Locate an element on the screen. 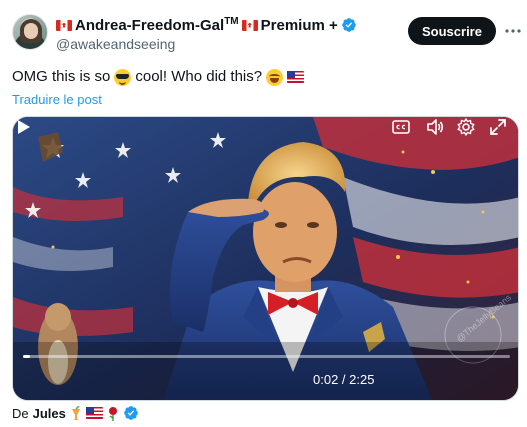 The image size is (527, 427). author-handle: @awakeandseeing is located at coordinates (115, 44).